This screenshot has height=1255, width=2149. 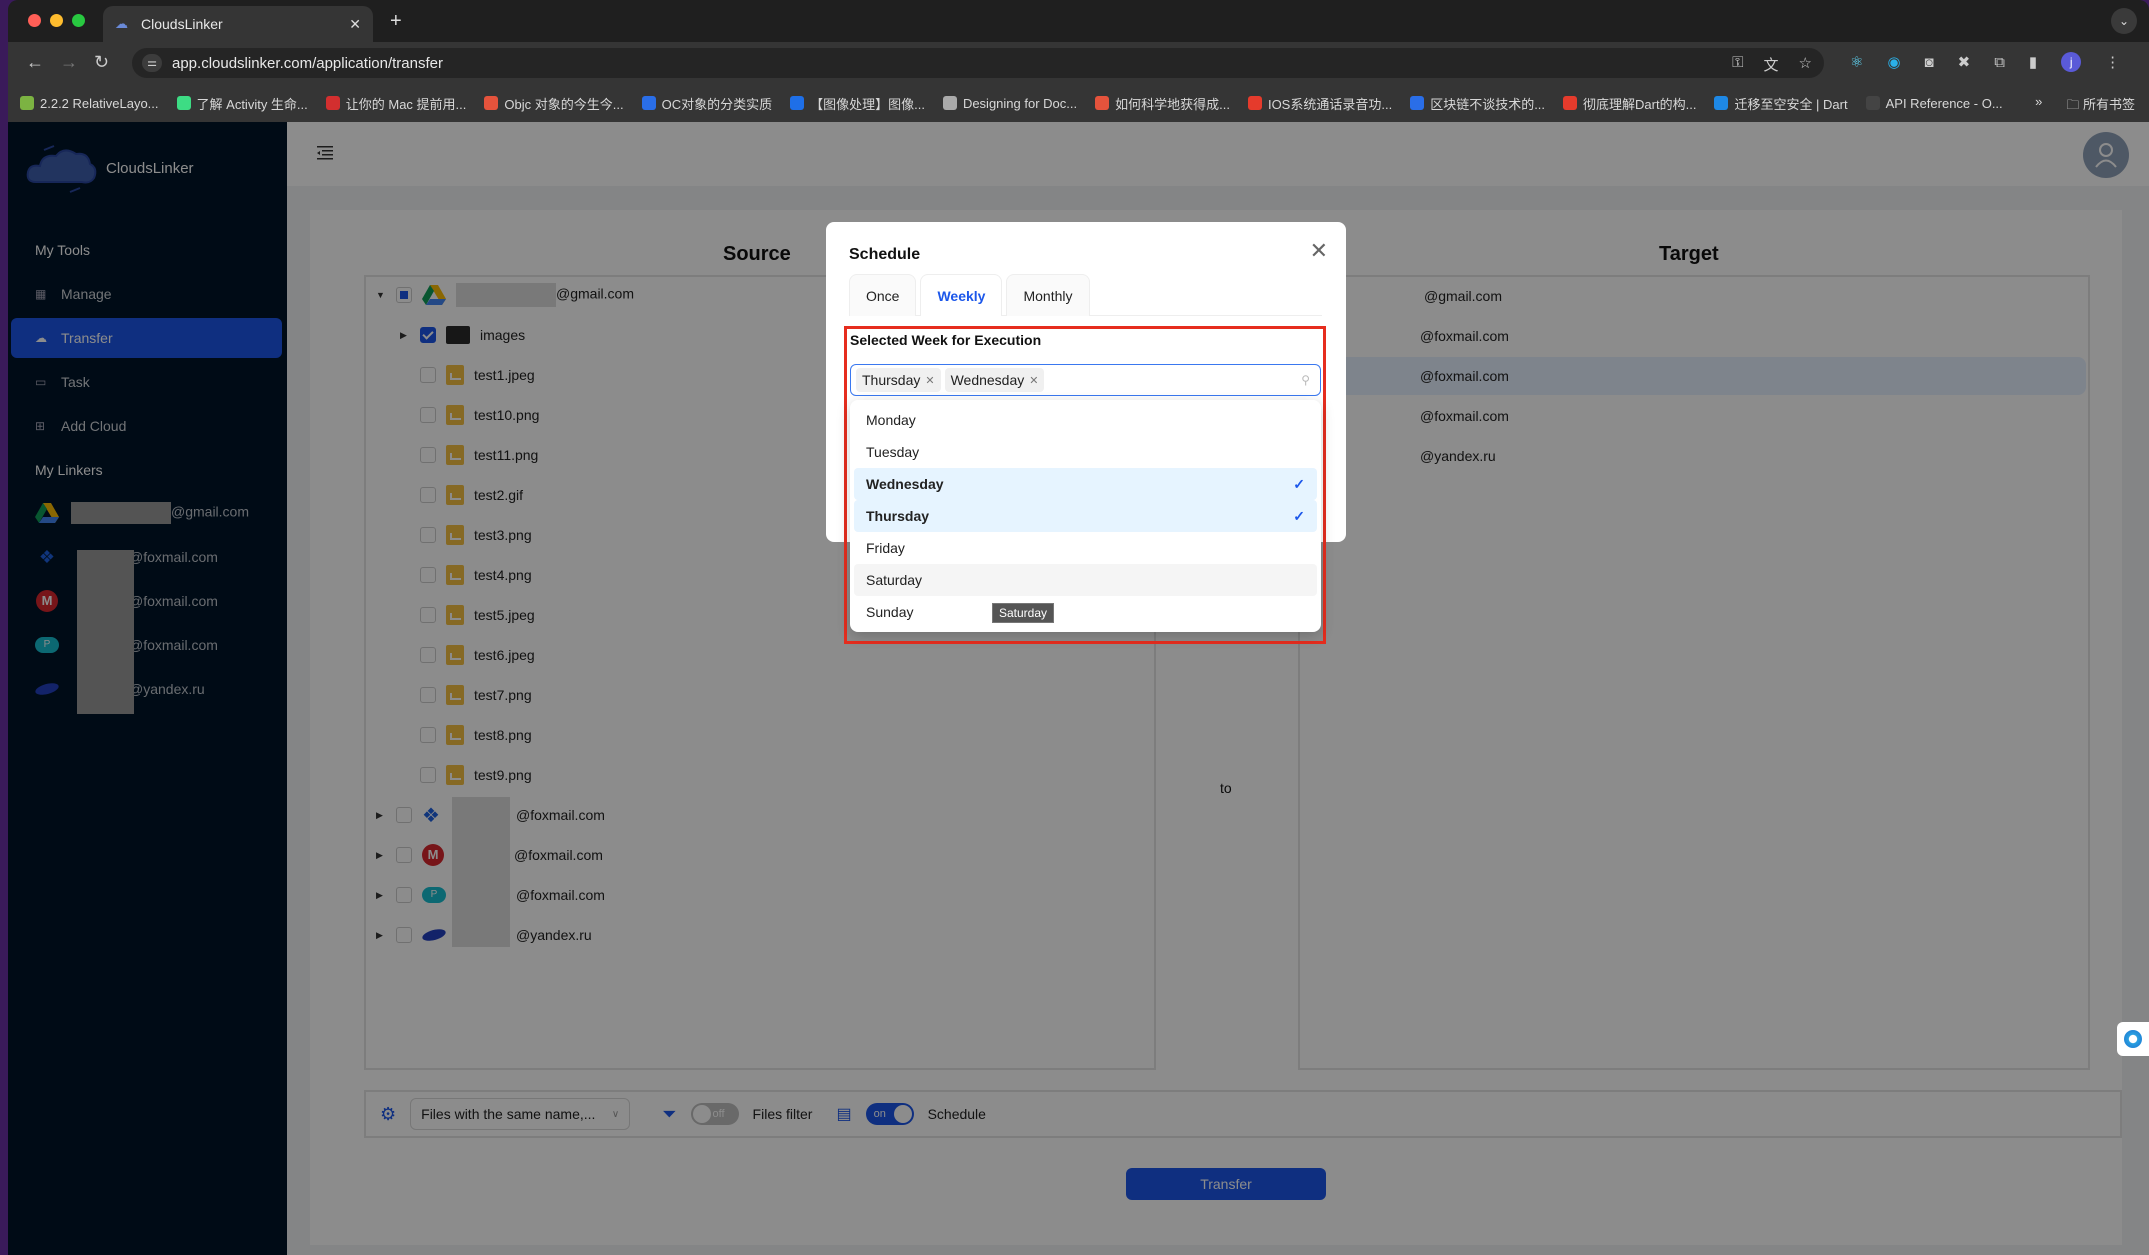 What do you see at coordinates (898, 516) in the screenshot?
I see `option-label: Thursday` at bounding box center [898, 516].